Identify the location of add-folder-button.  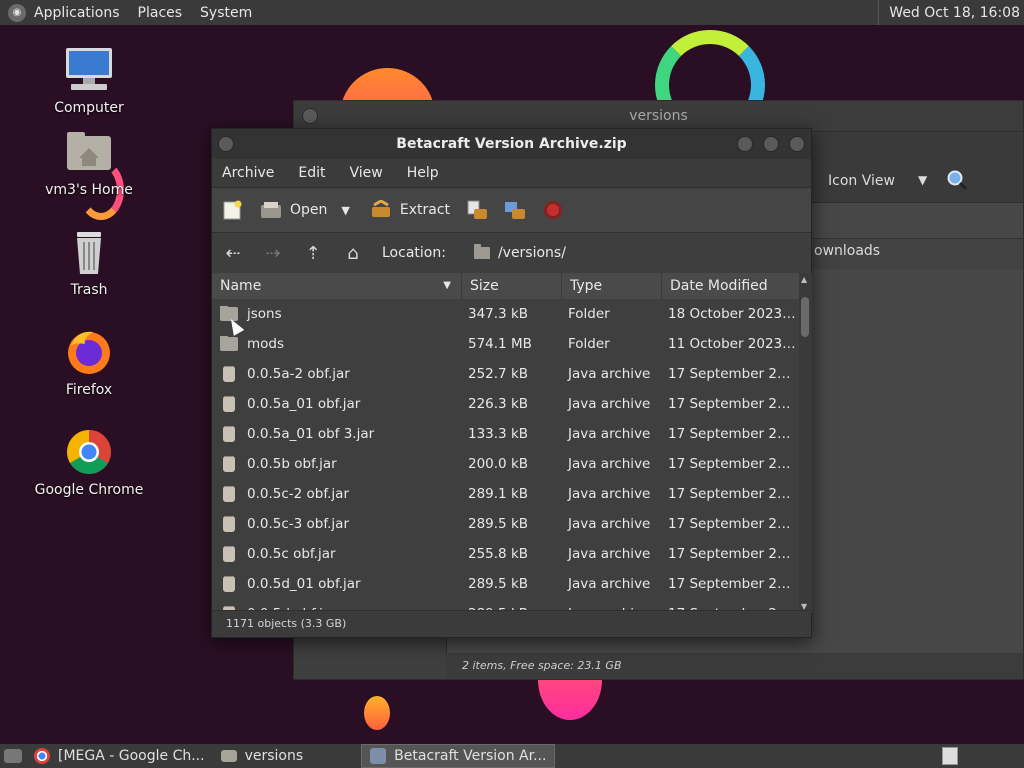
(519, 210).